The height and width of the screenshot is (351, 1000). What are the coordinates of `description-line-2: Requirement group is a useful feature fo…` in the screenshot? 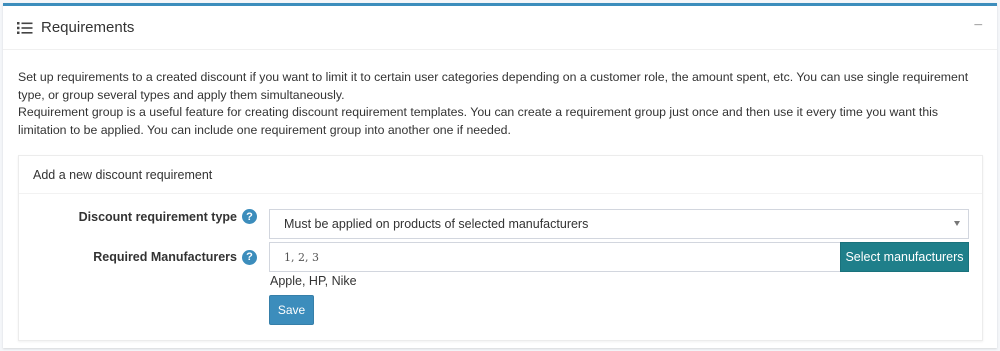 It's located at (478, 121).